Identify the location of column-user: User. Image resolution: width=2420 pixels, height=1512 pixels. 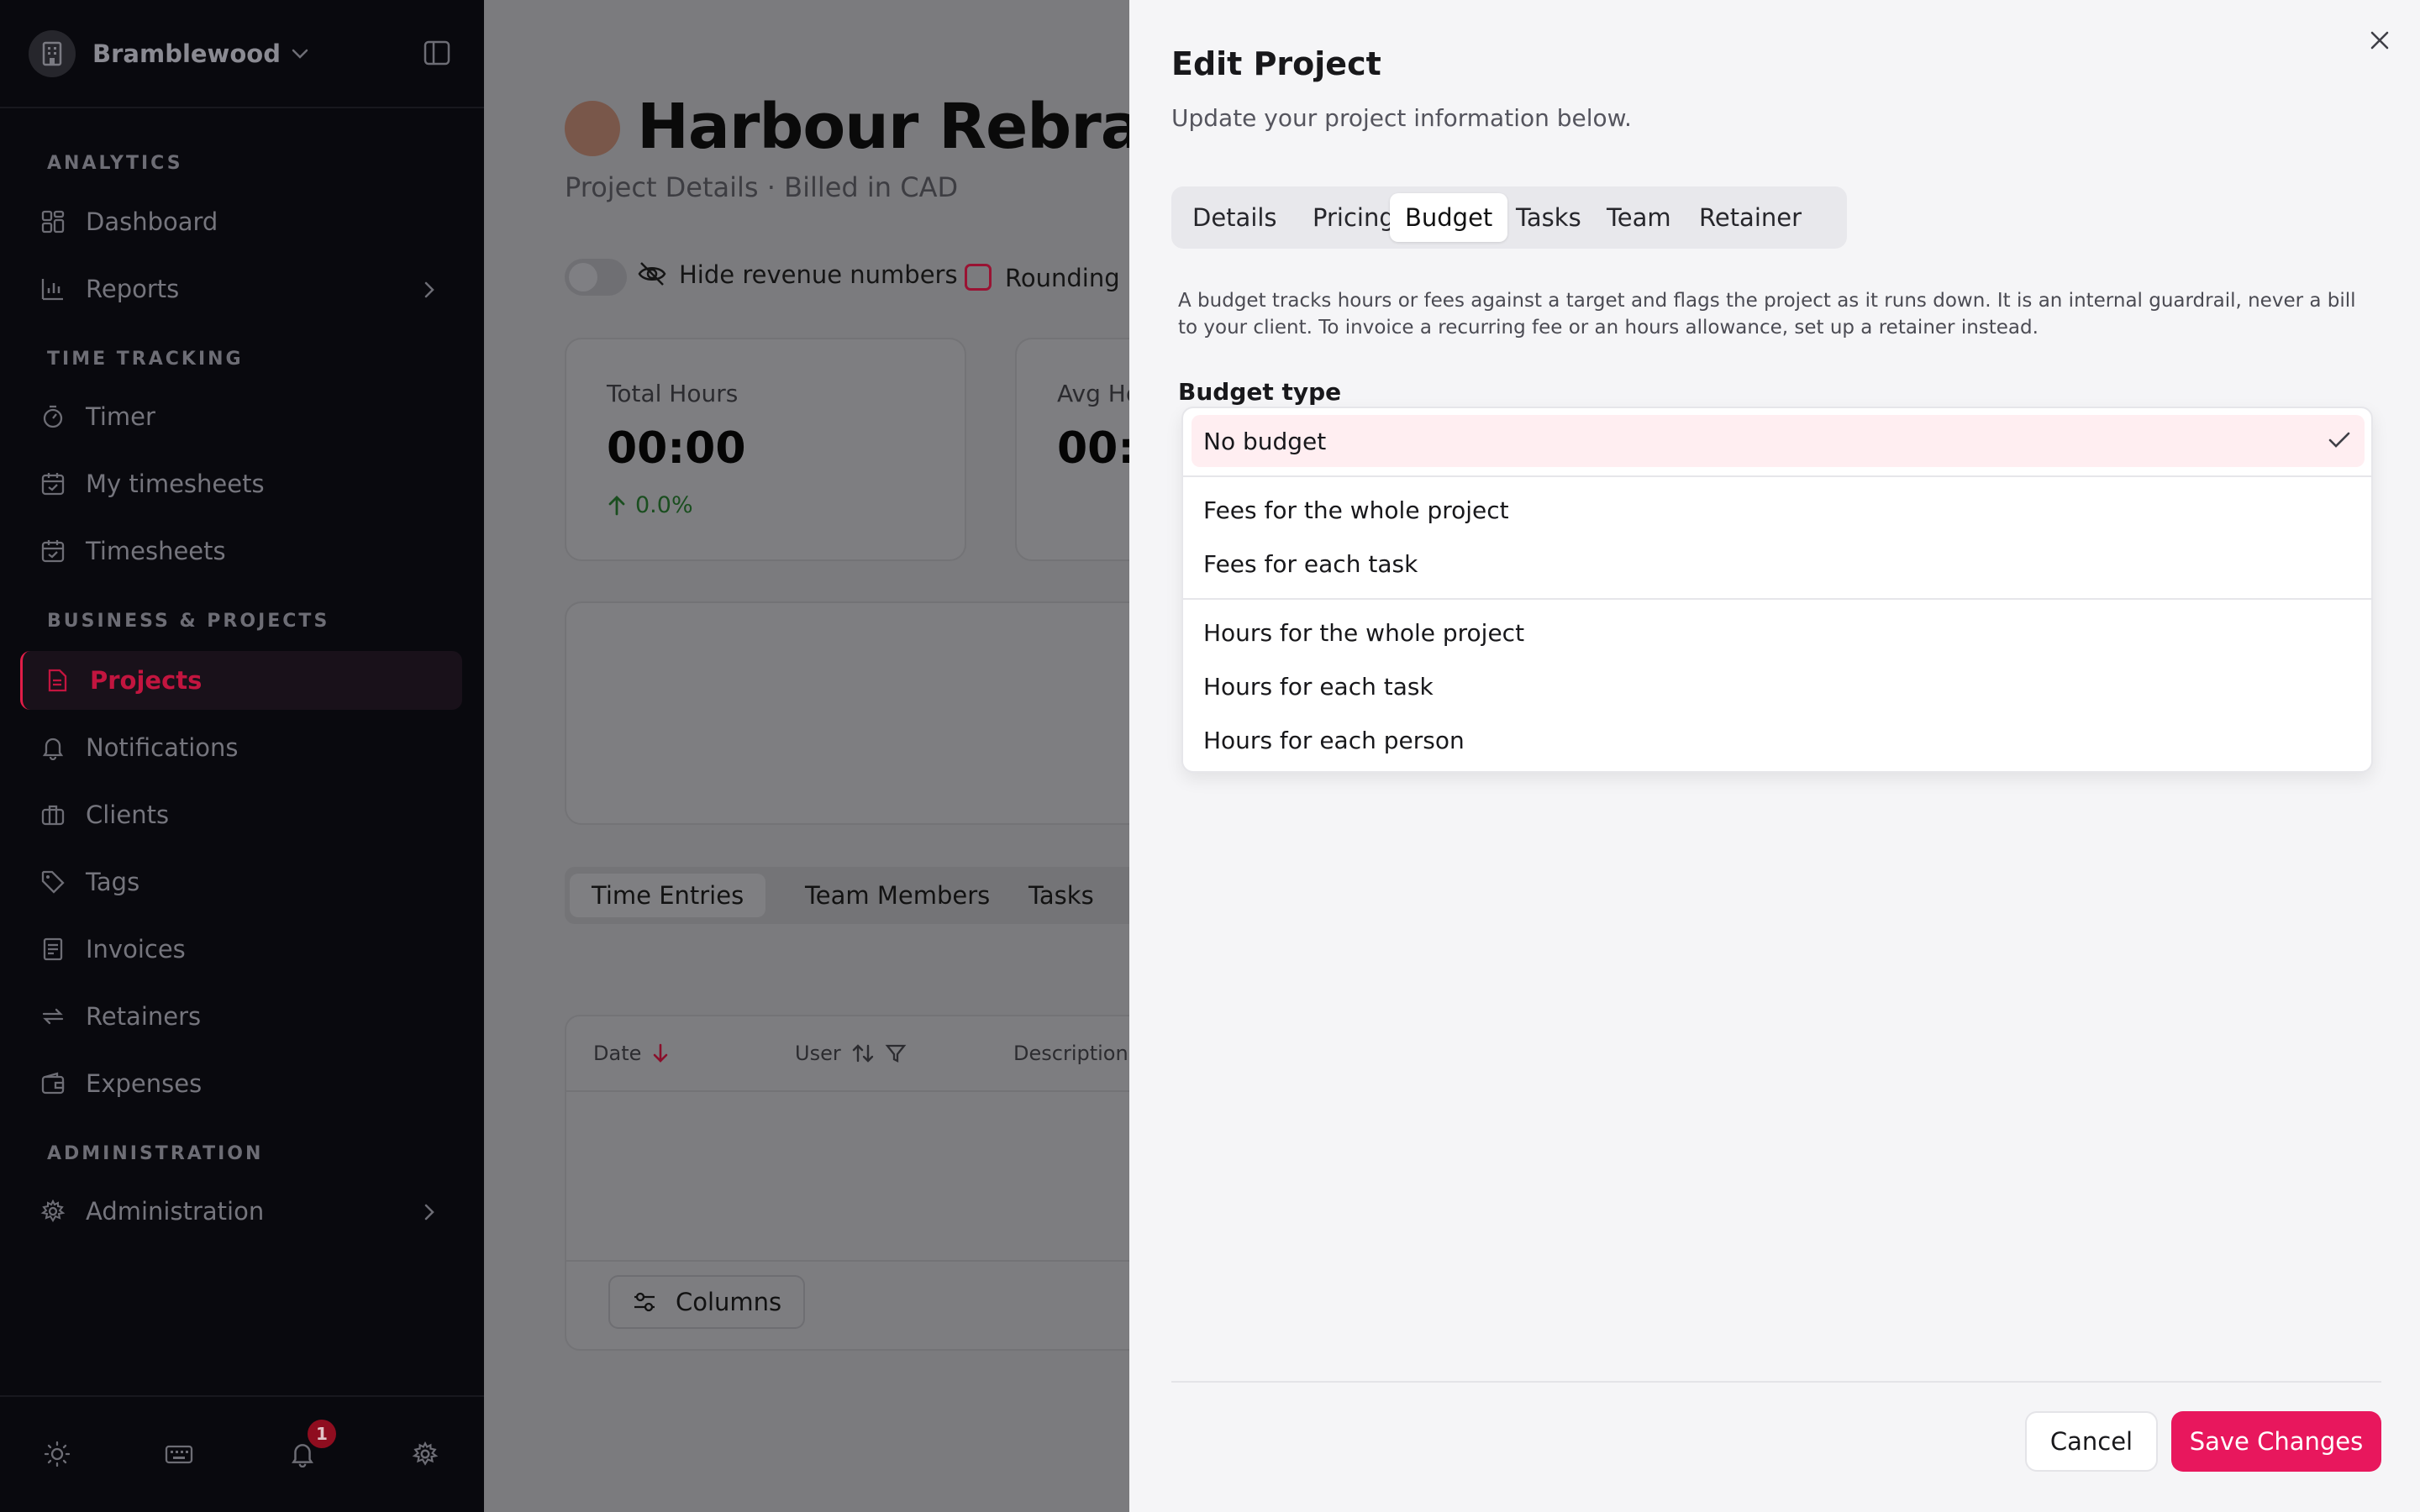
(851, 1053).